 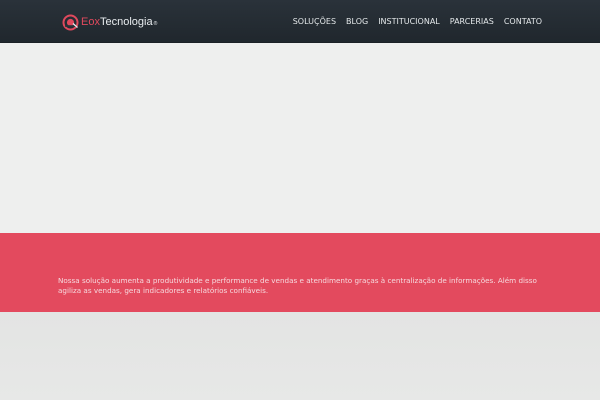 I want to click on nav-item-contato: CONTATO, so click(x=523, y=21).